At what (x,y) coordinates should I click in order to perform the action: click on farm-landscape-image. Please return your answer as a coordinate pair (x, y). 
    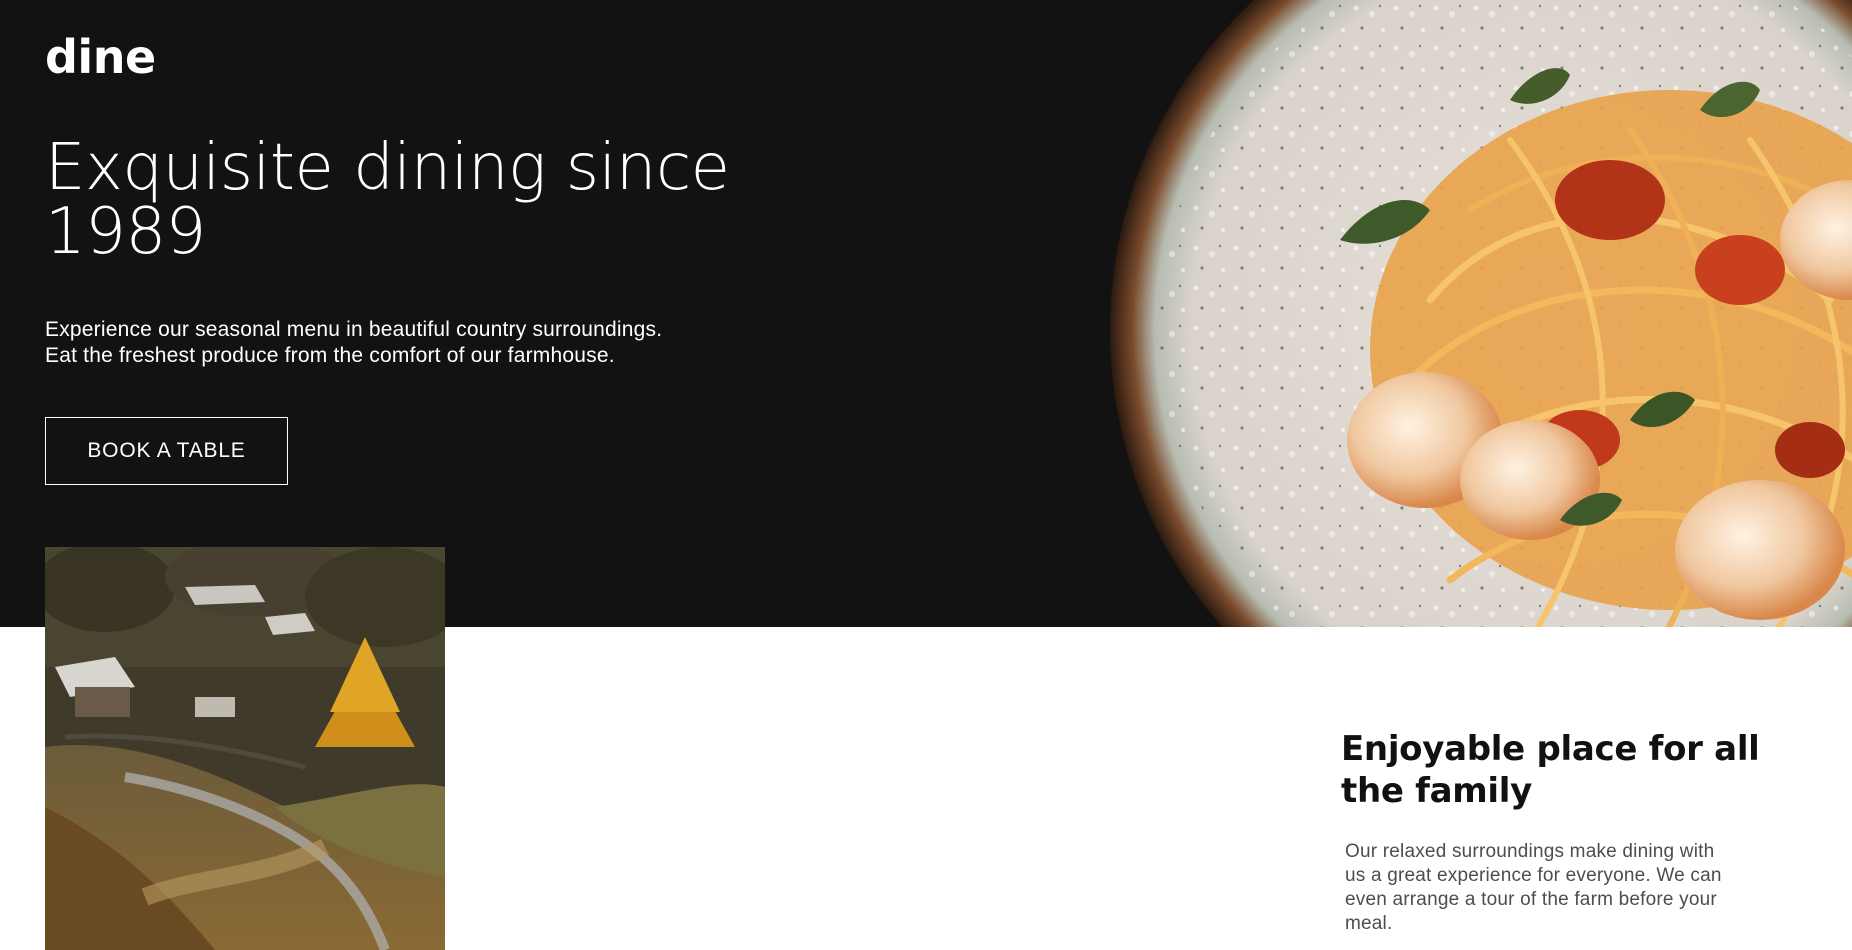
    Looking at the image, I should click on (245, 748).